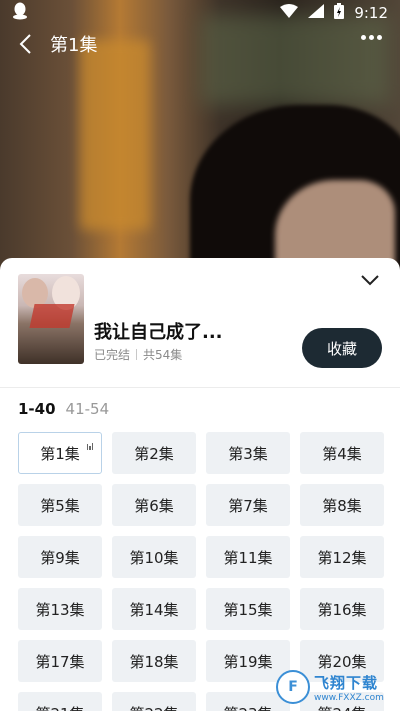 Image resolution: width=400 pixels, height=711 pixels. Describe the element at coordinates (20, 13) in the screenshot. I see `qq-notification-icon` at that location.